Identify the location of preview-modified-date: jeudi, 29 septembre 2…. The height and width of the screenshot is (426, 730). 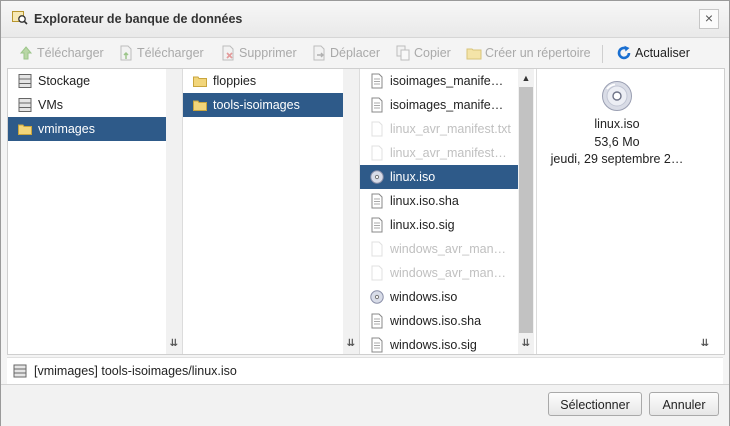
(617, 159).